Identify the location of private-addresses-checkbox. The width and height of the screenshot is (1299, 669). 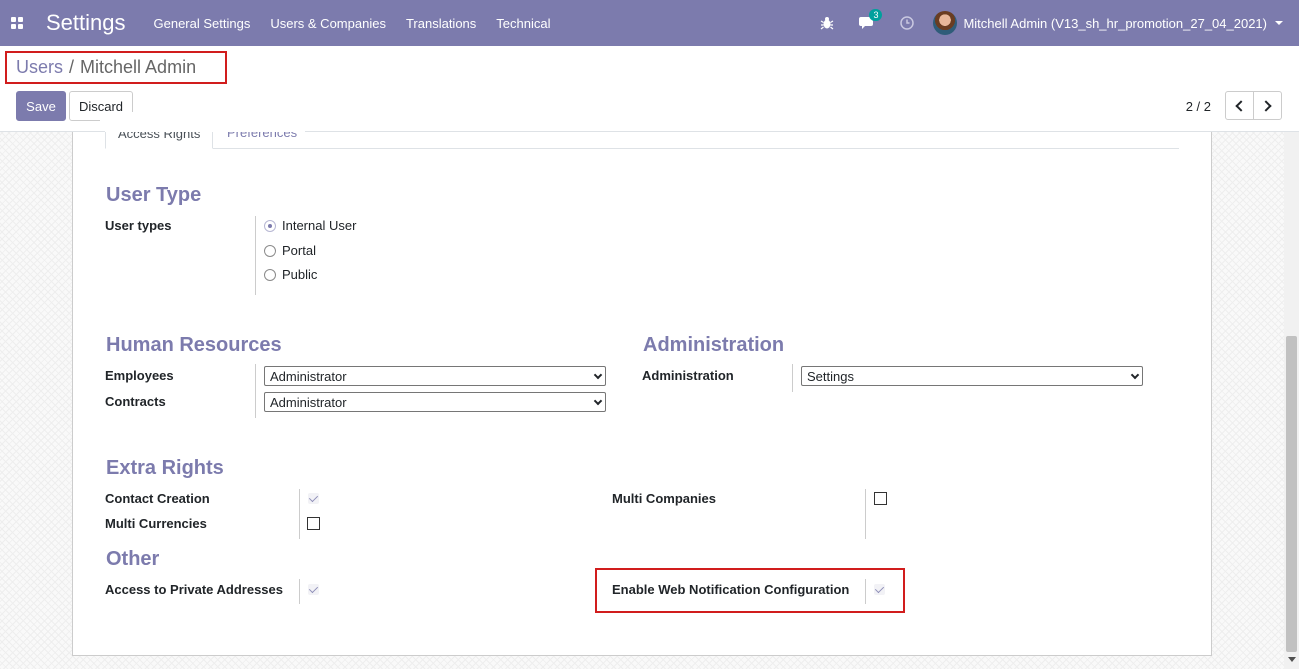
(313, 589).